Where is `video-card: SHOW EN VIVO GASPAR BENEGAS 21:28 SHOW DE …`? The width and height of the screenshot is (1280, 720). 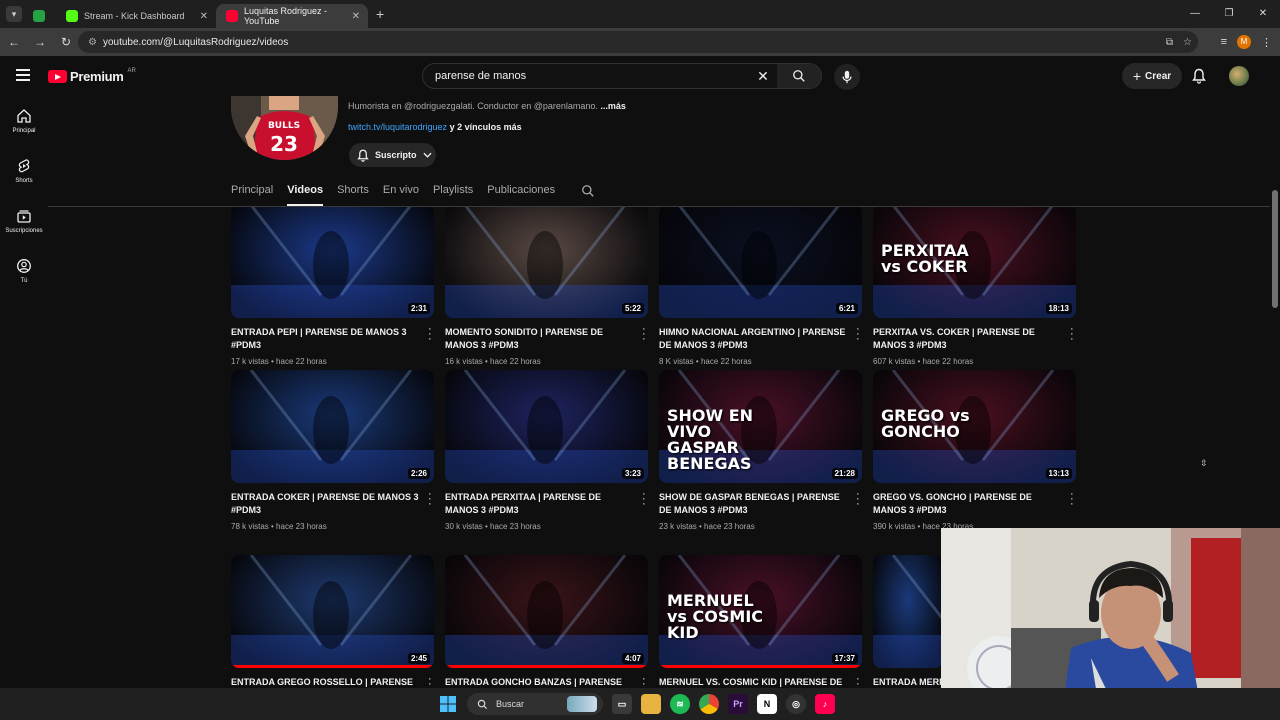
video-card: SHOW EN VIVO GASPAR BENEGAS 21:28 SHOW DE … is located at coordinates (760, 450).